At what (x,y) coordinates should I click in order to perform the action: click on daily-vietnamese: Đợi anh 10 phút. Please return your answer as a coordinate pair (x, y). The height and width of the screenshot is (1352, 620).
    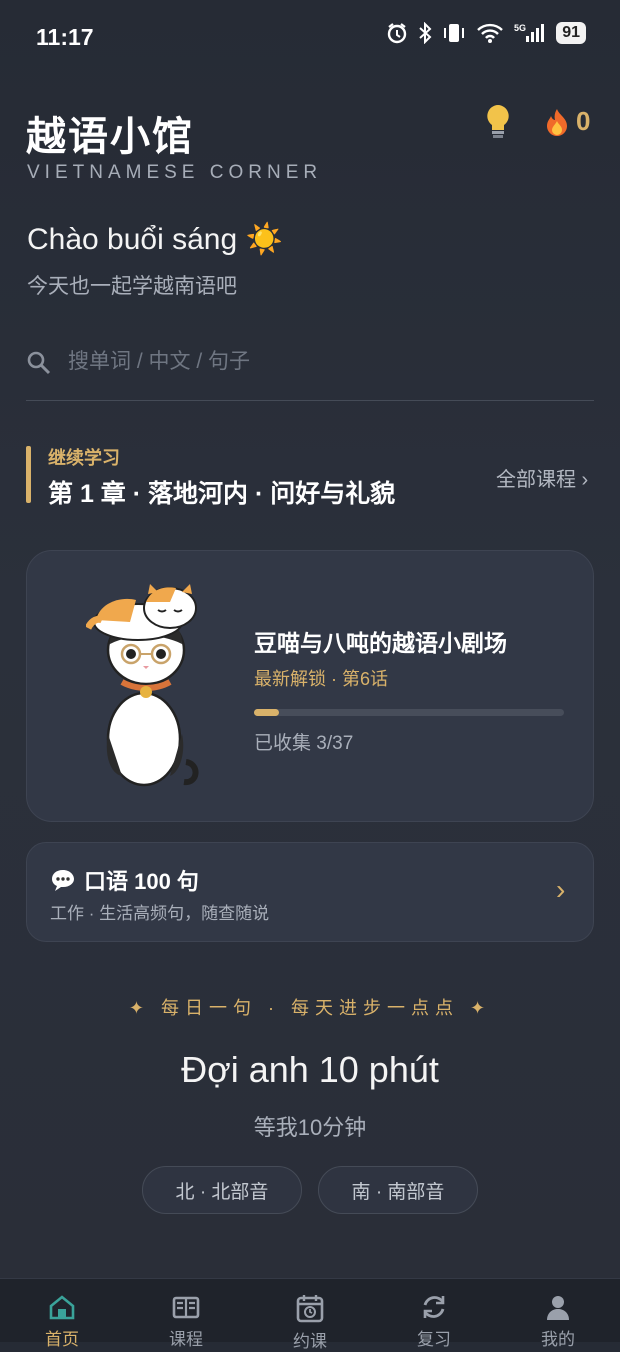
    Looking at the image, I should click on (310, 1069).